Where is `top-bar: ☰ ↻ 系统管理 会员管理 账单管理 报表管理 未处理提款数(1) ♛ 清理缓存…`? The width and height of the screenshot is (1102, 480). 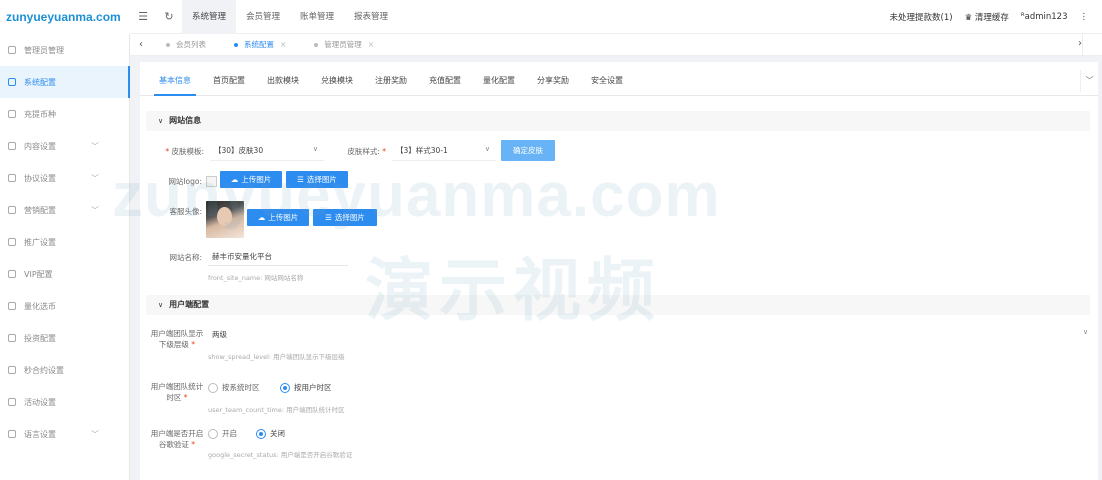
top-bar: ☰ ↻ 系统管理 会员管理 账单管理 报表管理 未处理提款数(1) ♛ 清理缓存… is located at coordinates (616, 17).